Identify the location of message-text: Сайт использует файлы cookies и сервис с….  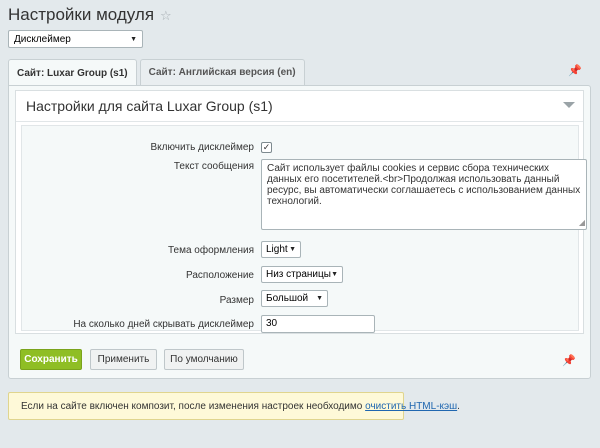
(424, 185).